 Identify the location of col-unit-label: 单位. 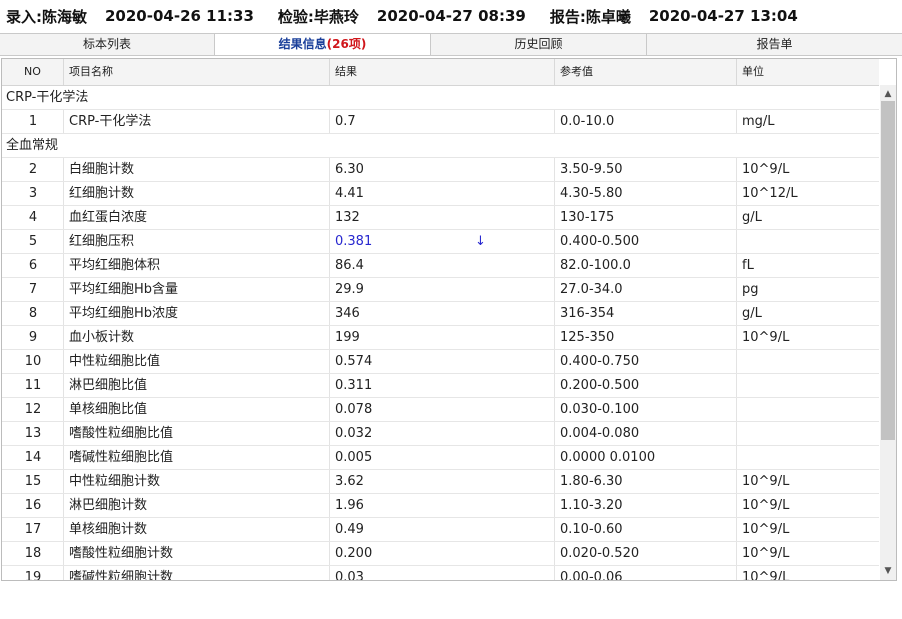
(753, 71).